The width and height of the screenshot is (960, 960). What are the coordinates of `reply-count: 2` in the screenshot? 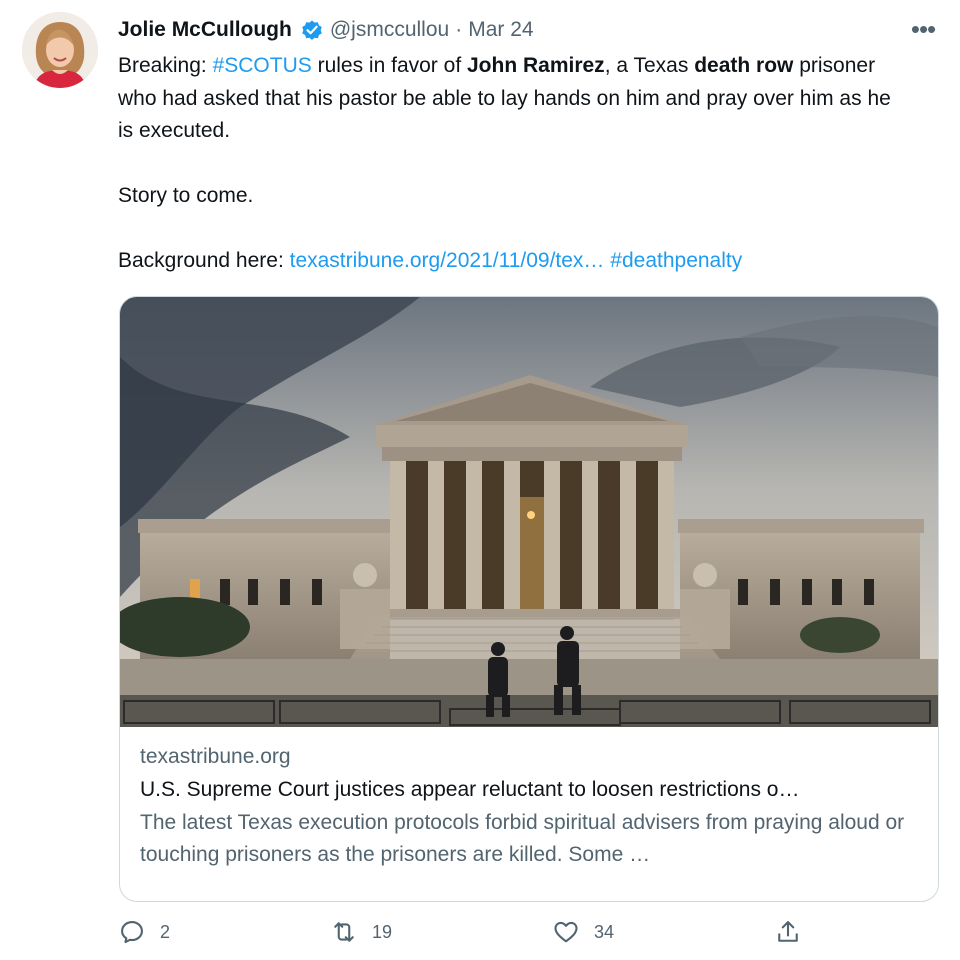 It's located at (165, 931).